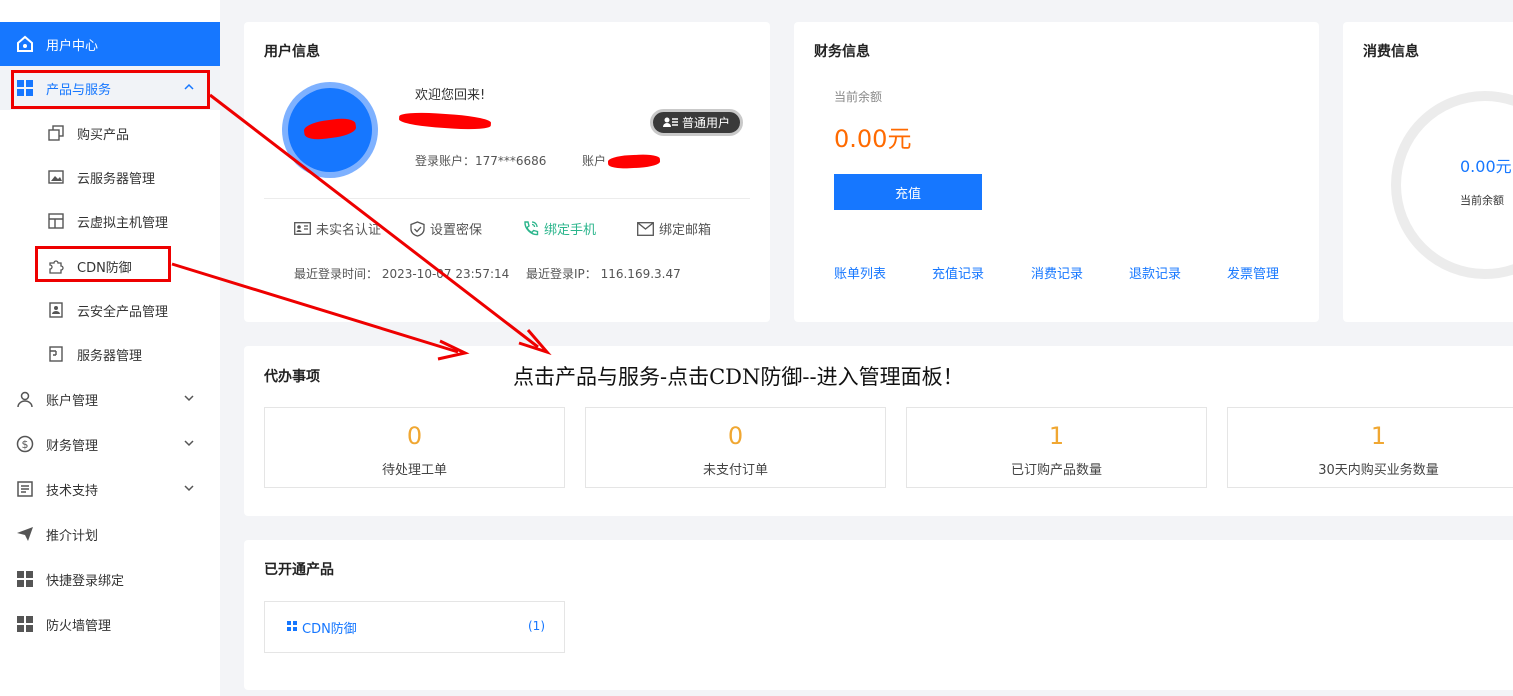  I want to click on sidebar-subitem-label: 云虚拟主机管理, so click(123, 223).